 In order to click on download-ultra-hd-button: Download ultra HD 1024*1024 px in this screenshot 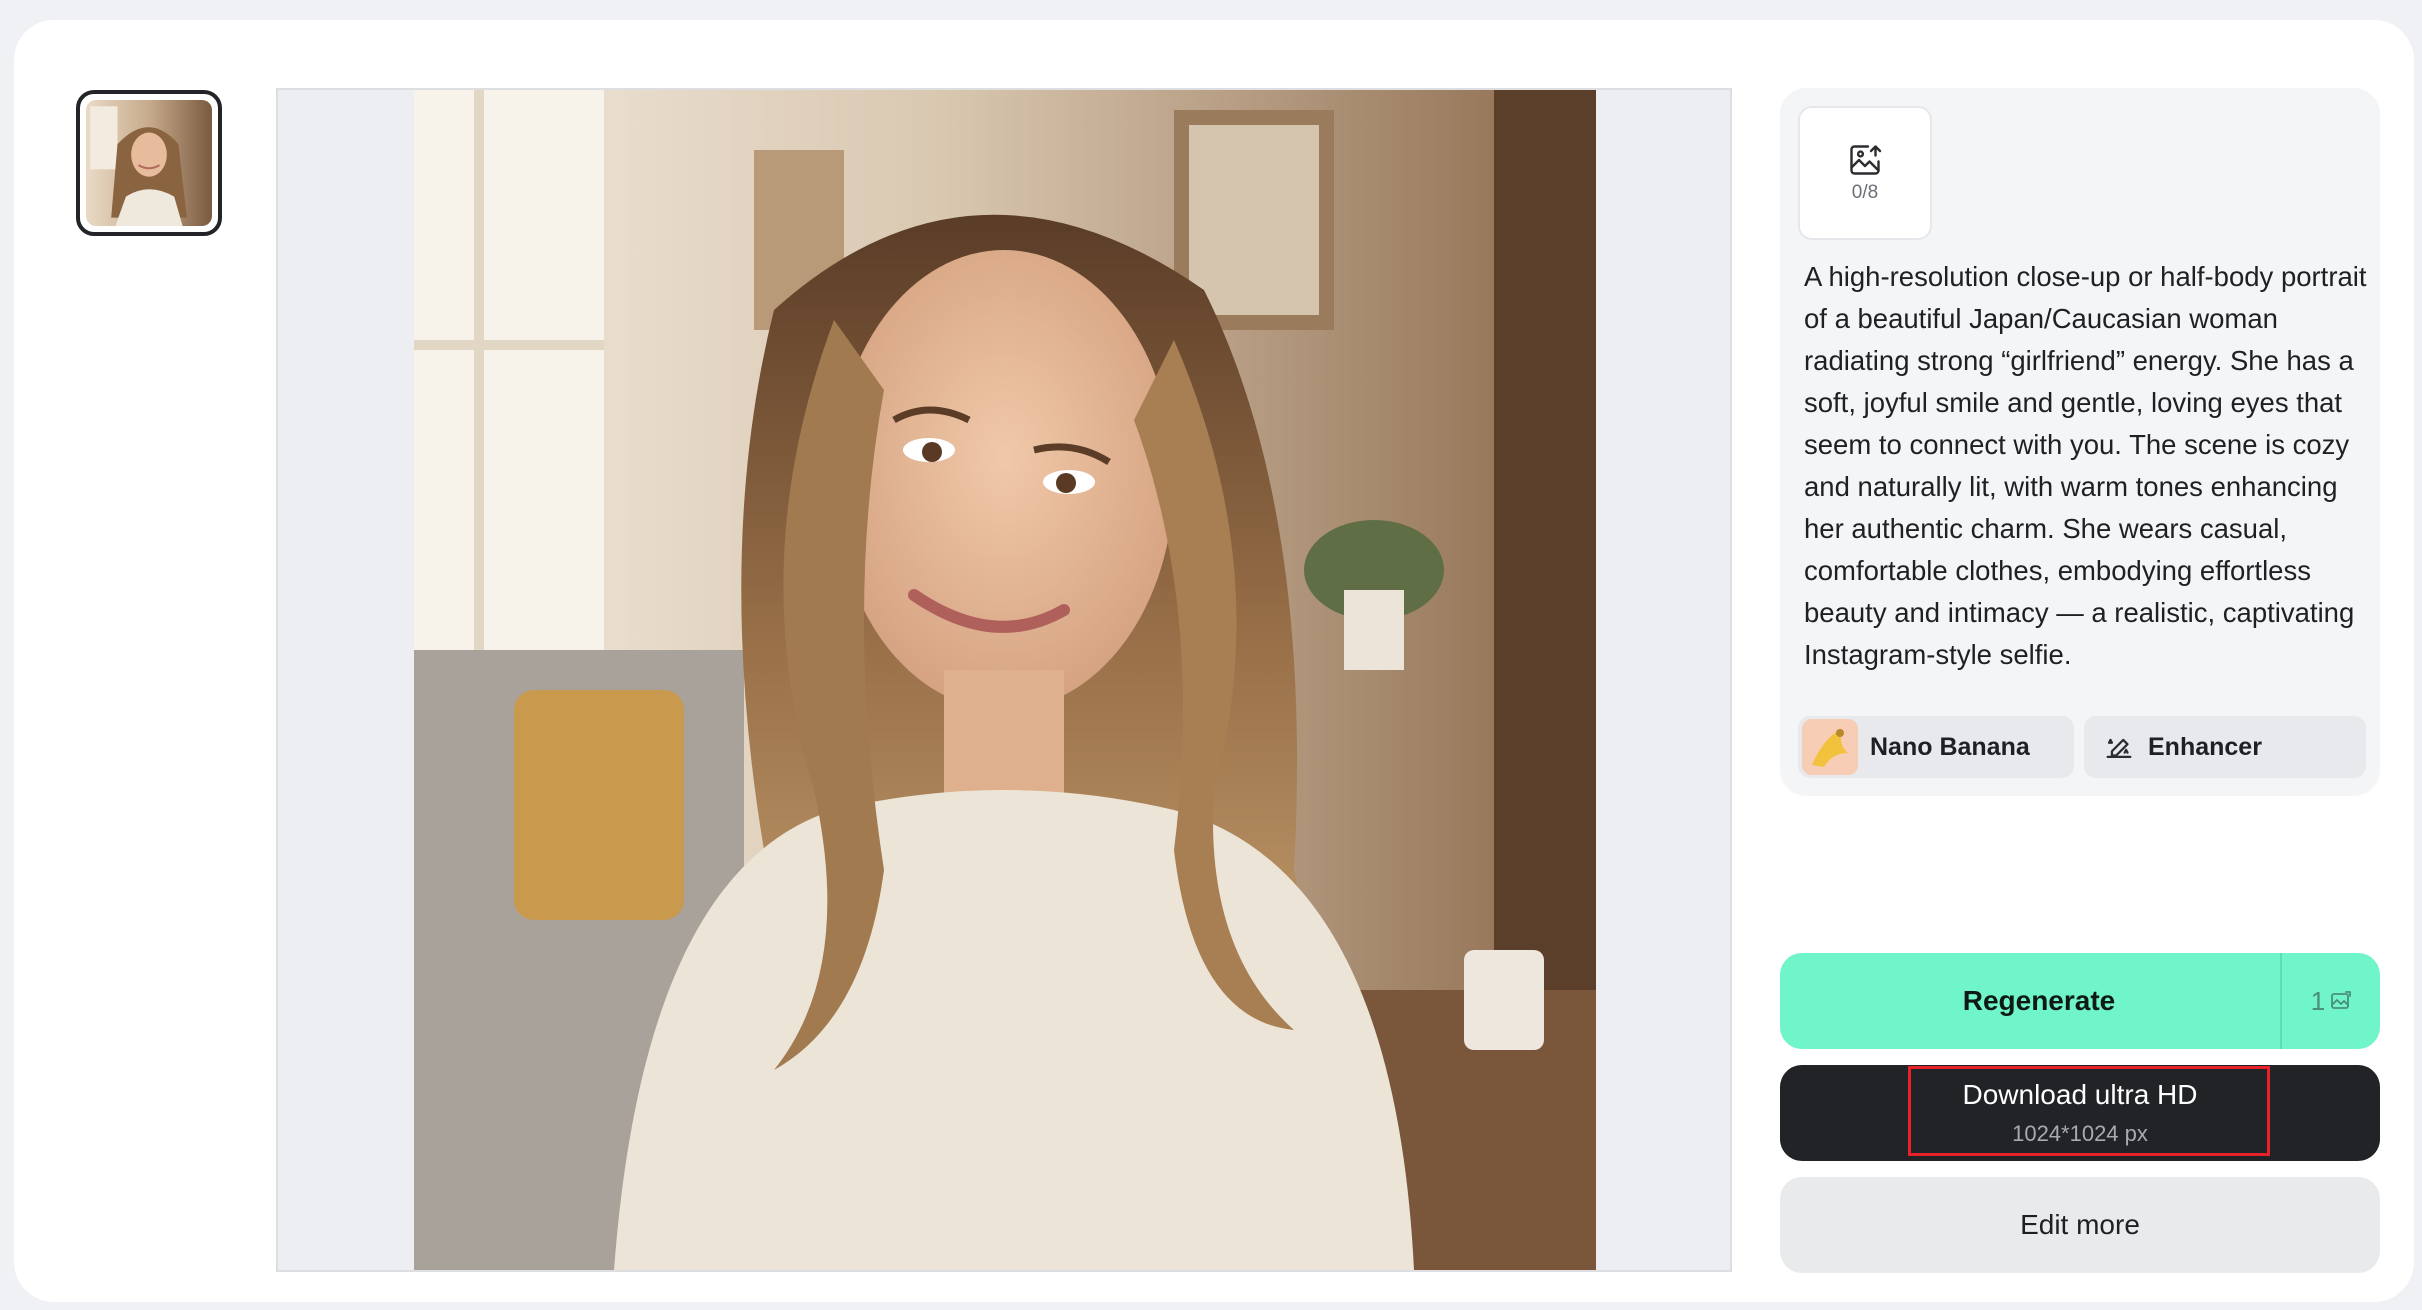, I will do `click(2080, 1113)`.